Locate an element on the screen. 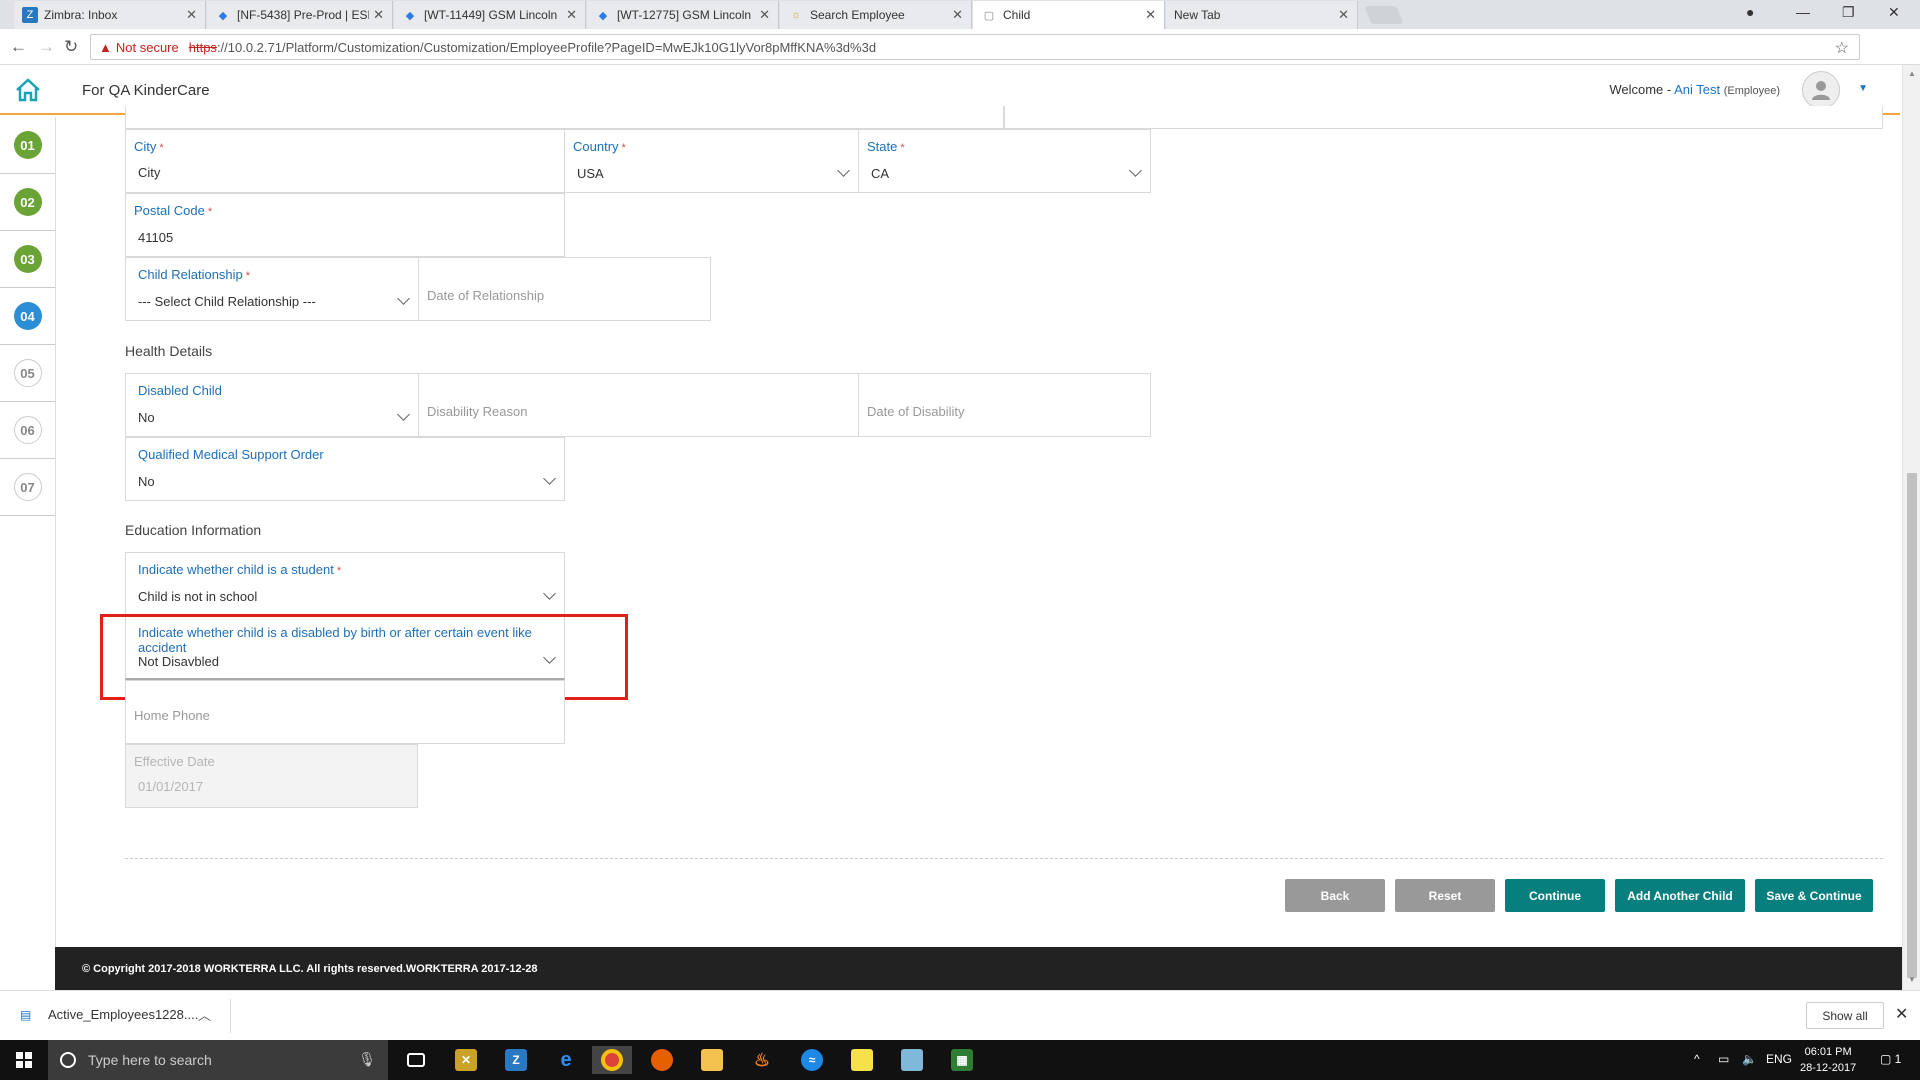  task-view-icon is located at coordinates (416, 1060).